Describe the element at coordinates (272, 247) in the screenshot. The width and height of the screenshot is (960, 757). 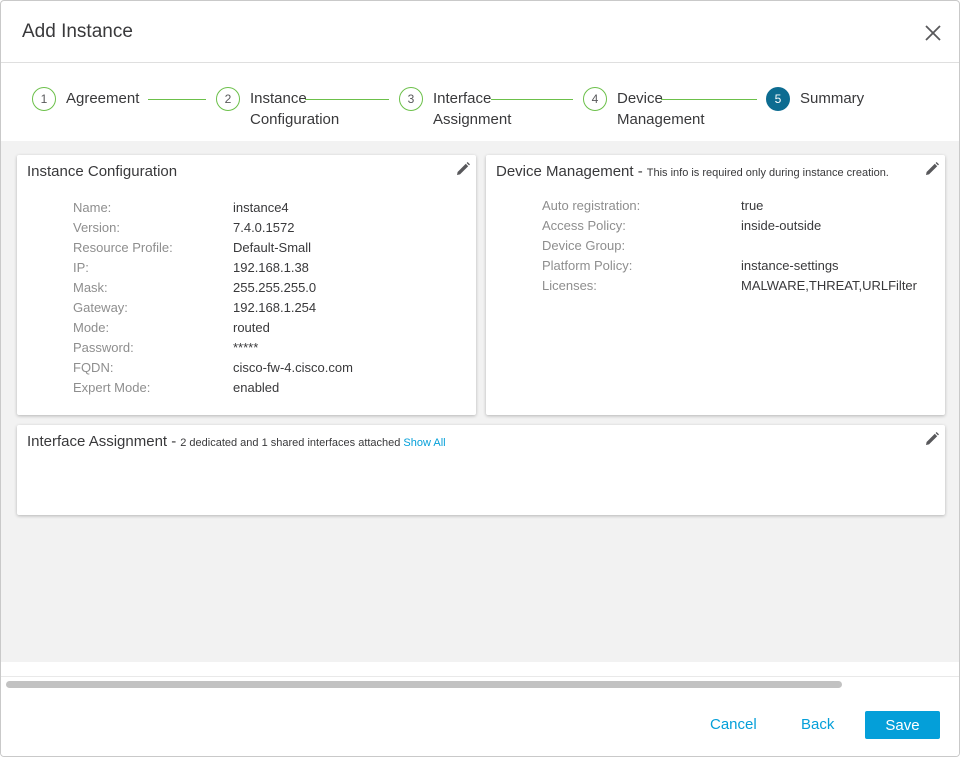
I see `field-value: Default-Small` at that location.